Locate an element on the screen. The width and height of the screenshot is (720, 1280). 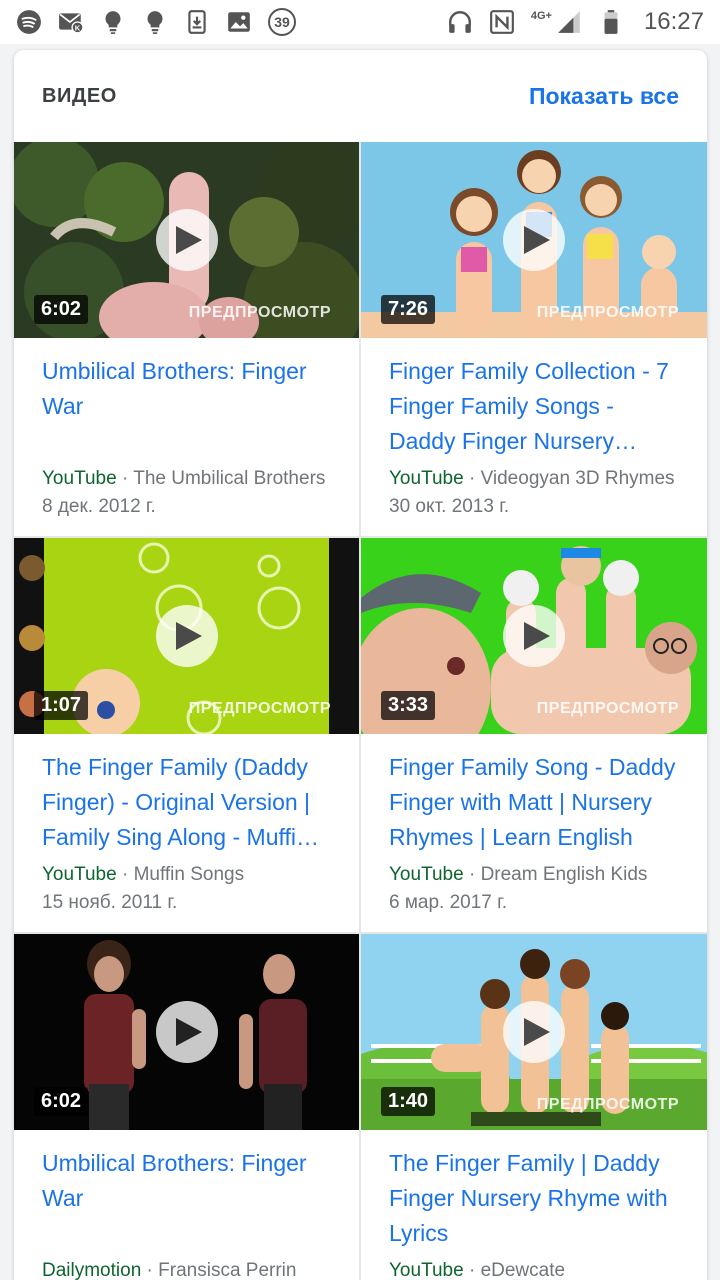
video-thumbnail: 1:40 ПРЕДПРОСМОТР is located at coordinates (534, 1032).